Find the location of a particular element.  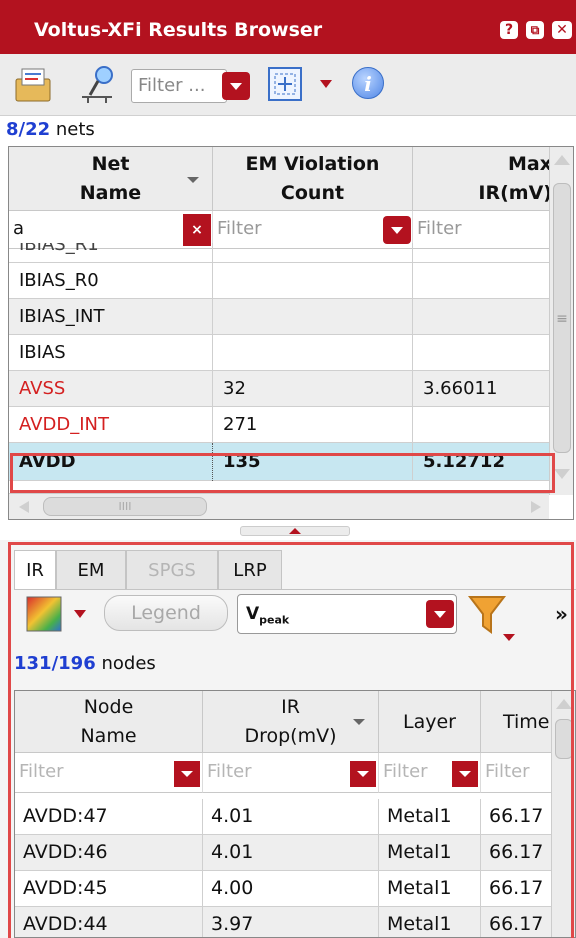

net-name-cell: AVDD_INT is located at coordinates (111, 425).